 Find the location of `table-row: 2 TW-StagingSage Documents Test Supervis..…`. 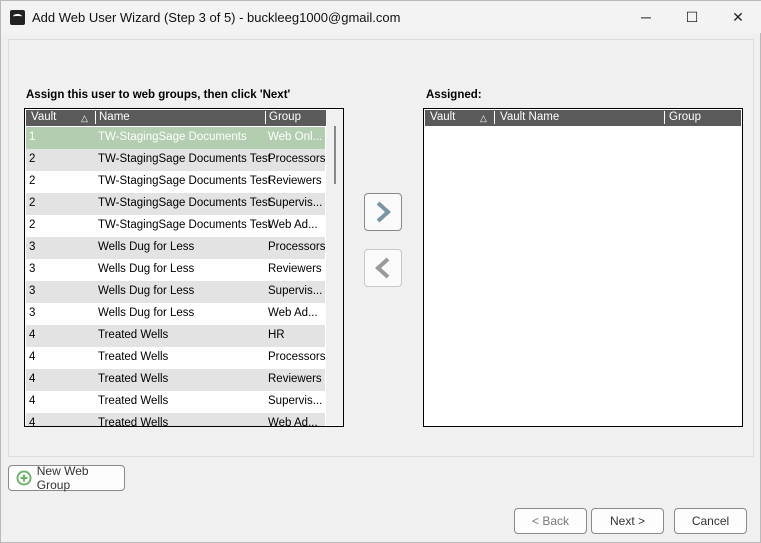

table-row: 2 TW-StagingSage Documents Test Supervis..… is located at coordinates (175, 204).